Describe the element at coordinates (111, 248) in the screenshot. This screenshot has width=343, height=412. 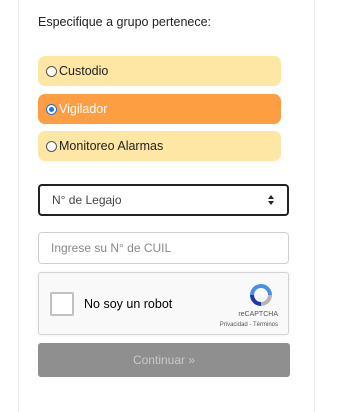
I see `cuil-input-placeholder: Ingrese su N° de CUIL` at that location.